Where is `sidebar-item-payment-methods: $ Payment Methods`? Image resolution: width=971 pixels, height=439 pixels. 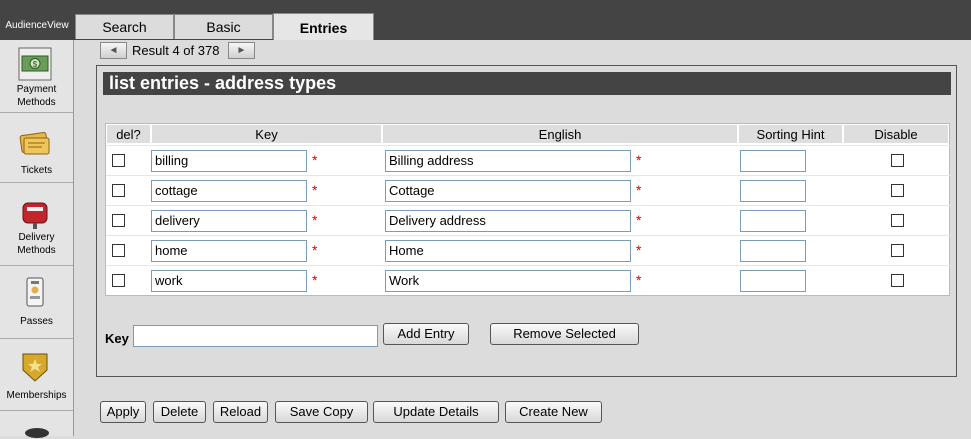
sidebar-item-payment-methods: $ Payment Methods is located at coordinates (36, 76).